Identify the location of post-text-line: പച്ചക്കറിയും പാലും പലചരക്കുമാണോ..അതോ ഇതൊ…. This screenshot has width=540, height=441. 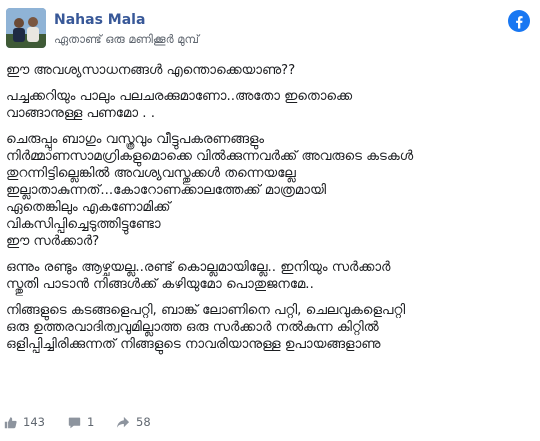
(179, 96).